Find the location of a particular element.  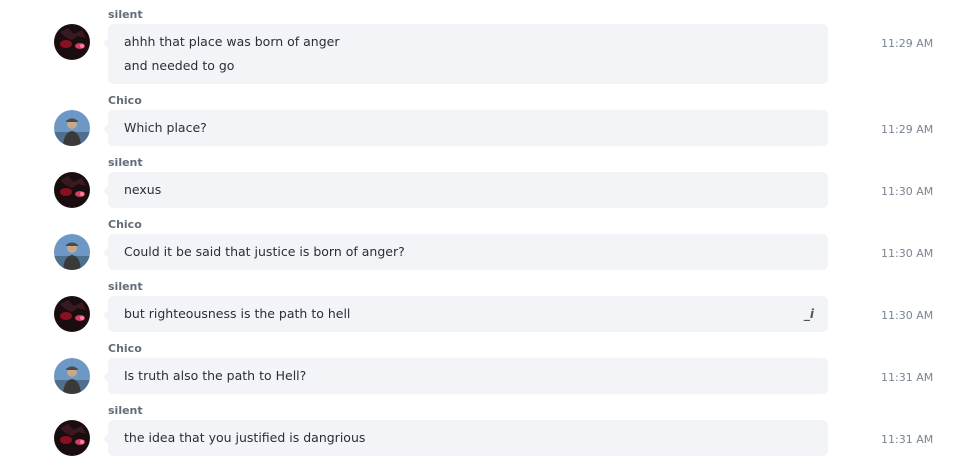

message-text: but righteousness is the path to hell is located at coordinates (237, 313).